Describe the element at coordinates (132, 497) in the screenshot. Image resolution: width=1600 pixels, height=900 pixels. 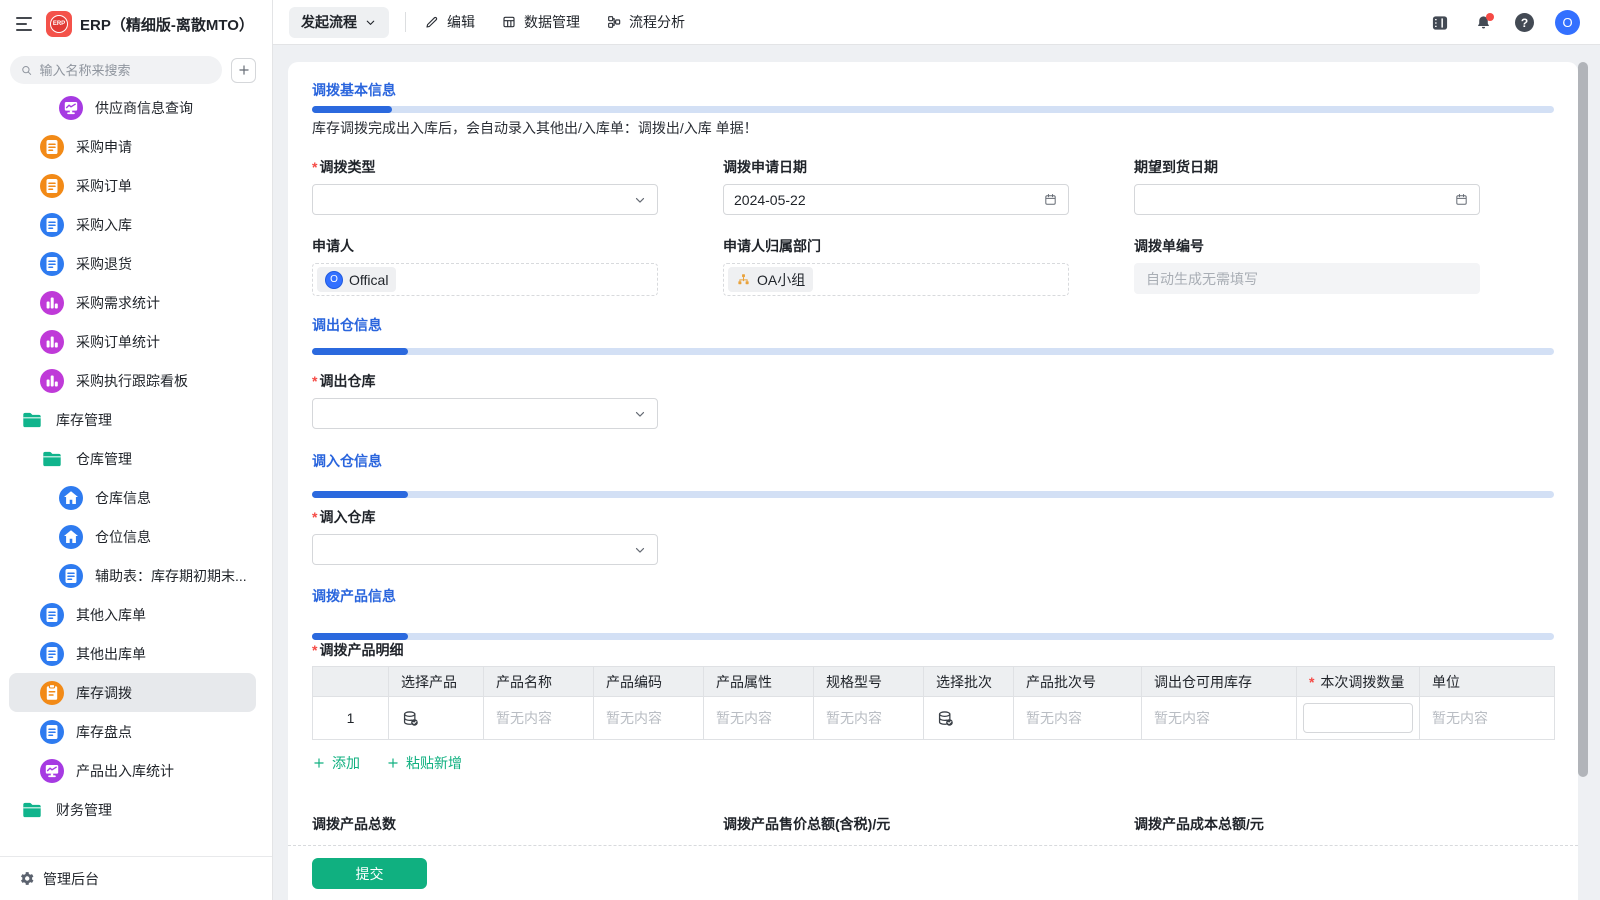
I see `sidebar-item-warehouse-info: 仓库信息` at that location.